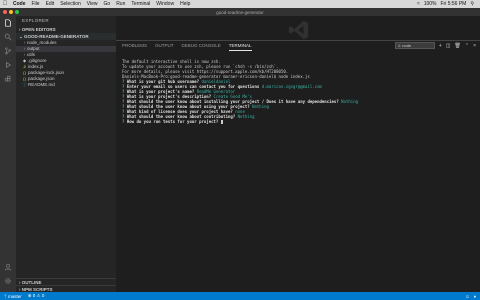 This screenshot has height=300, width=480. What do you see at coordinates (467, 296) in the screenshot?
I see `feedback-icon: ☺` at bounding box center [467, 296].